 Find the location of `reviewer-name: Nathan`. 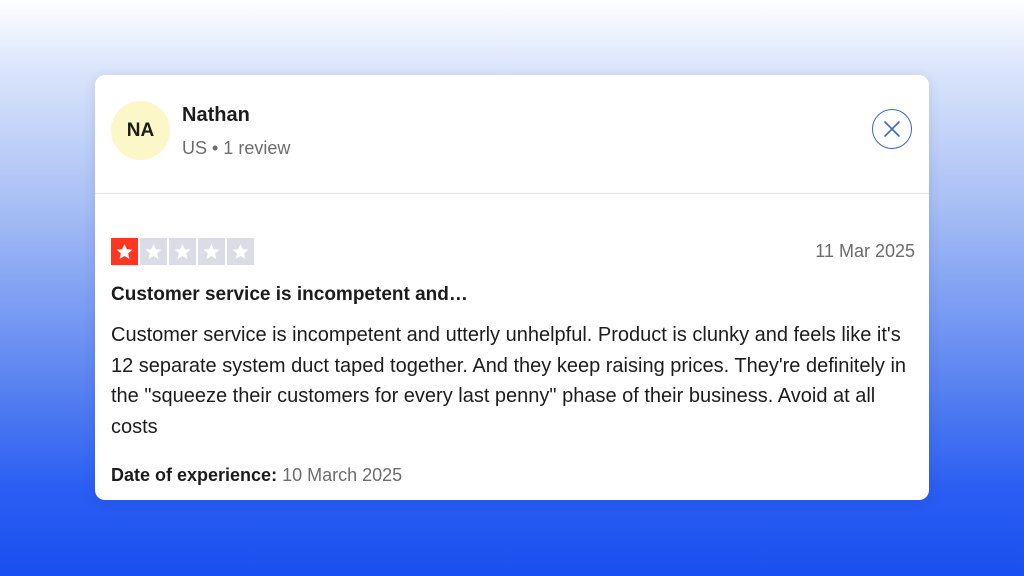

reviewer-name: Nathan is located at coordinates (216, 115).